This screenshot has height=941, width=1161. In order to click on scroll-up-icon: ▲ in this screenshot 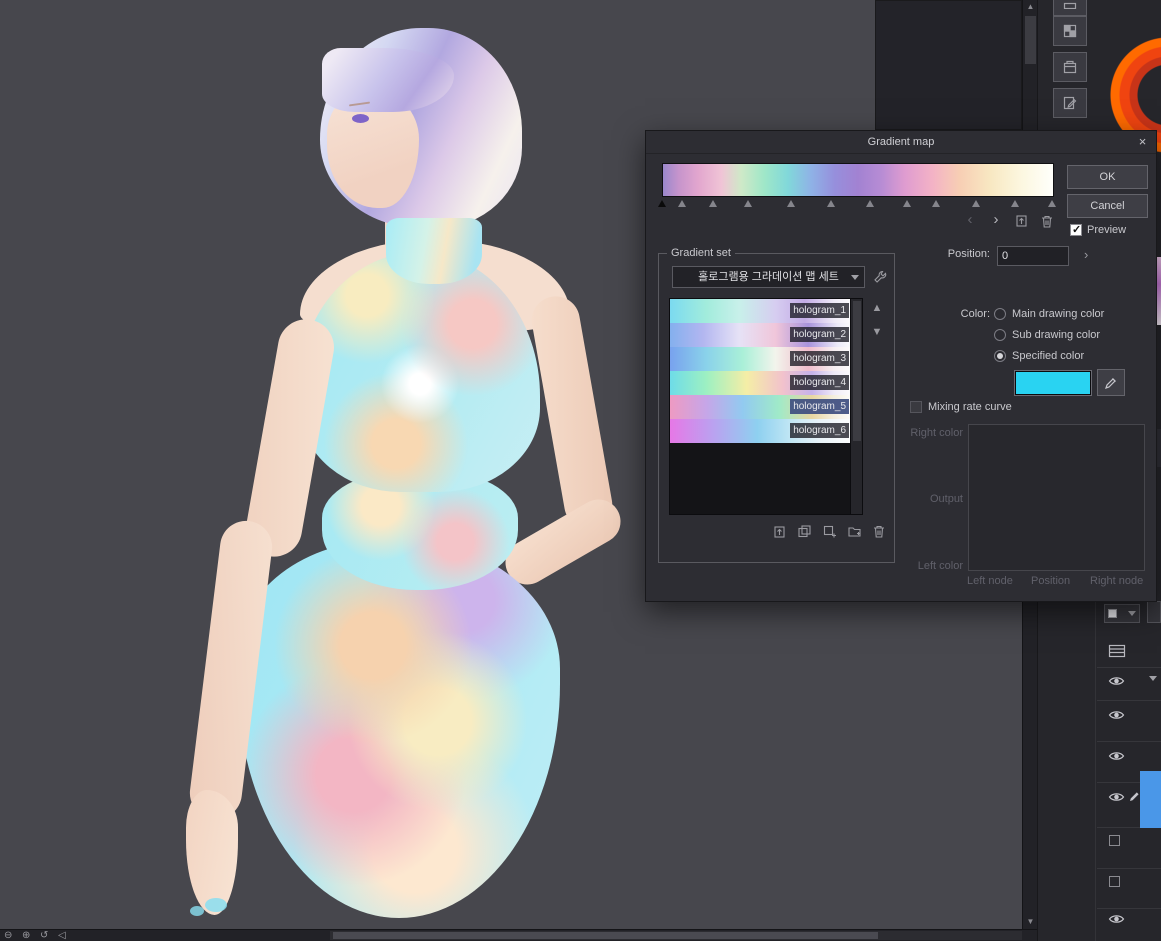, I will do `click(1030, 7)`.